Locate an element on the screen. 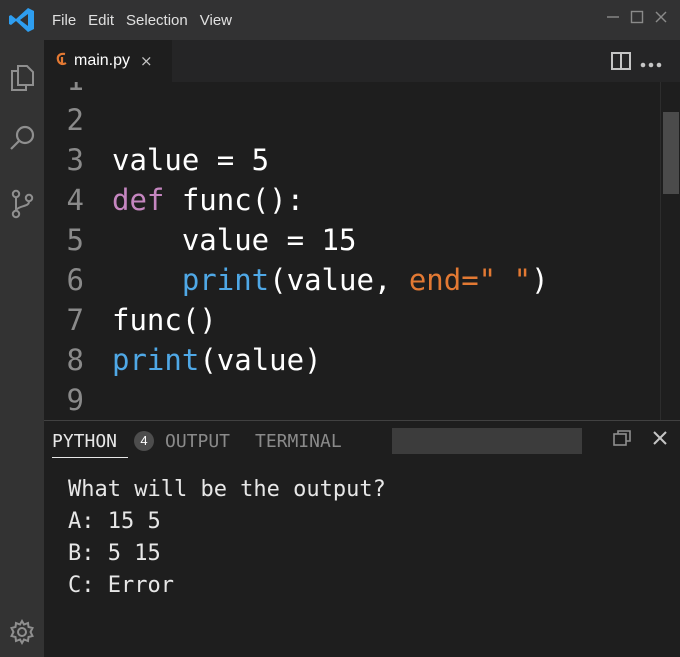  maximize-icon is located at coordinates (637, 19).